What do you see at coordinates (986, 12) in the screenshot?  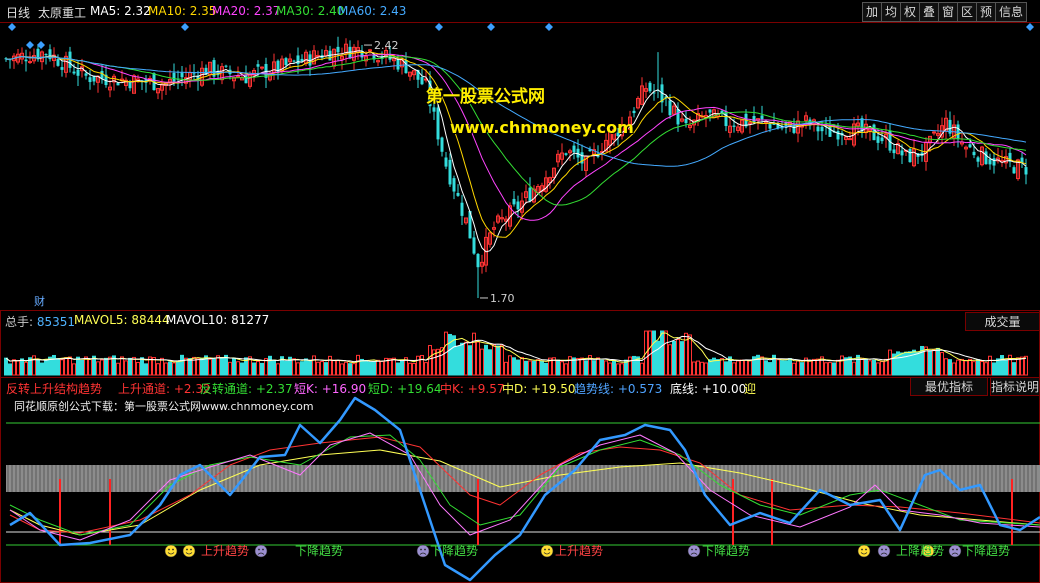 I see `tool-button-6: 预` at bounding box center [986, 12].